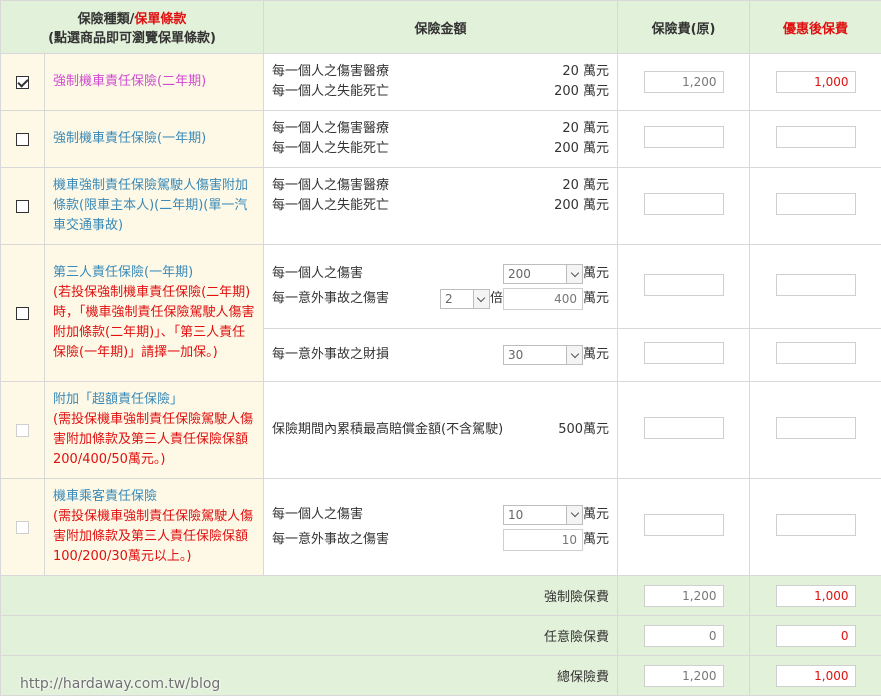 The height and width of the screenshot is (696, 881). I want to click on product-link-compulsory-1yr: 強制機車責任保險(一年期), so click(129, 138).